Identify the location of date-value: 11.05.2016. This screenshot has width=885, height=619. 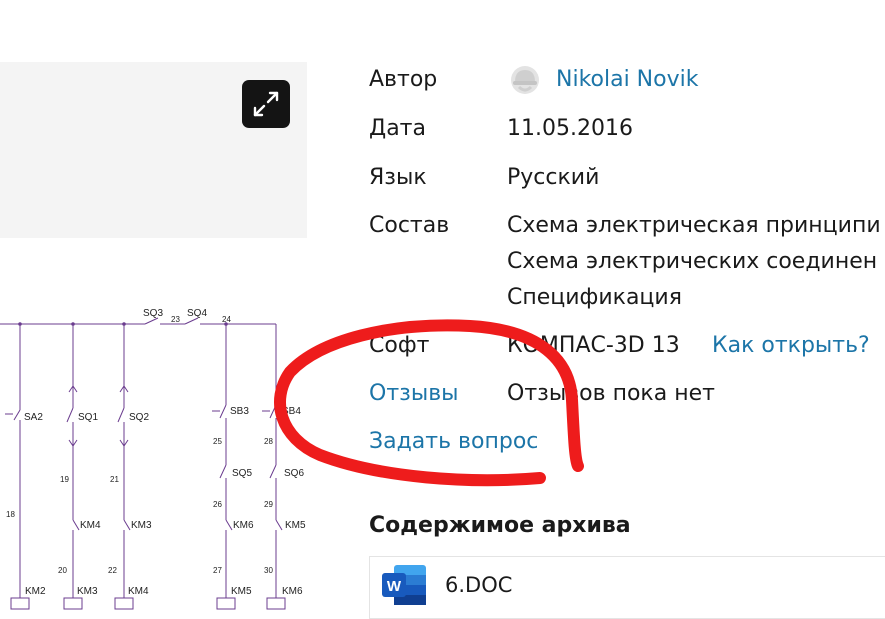
(570, 128).